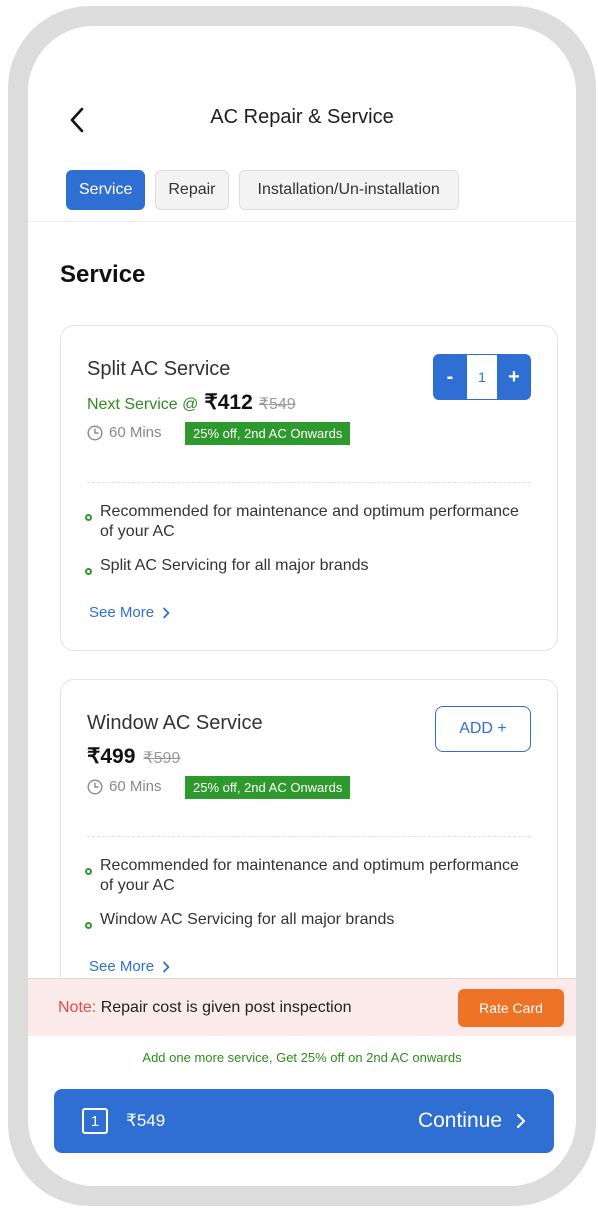 This screenshot has width=598, height=1210. I want to click on next-service-label: Next Service @, so click(143, 404).